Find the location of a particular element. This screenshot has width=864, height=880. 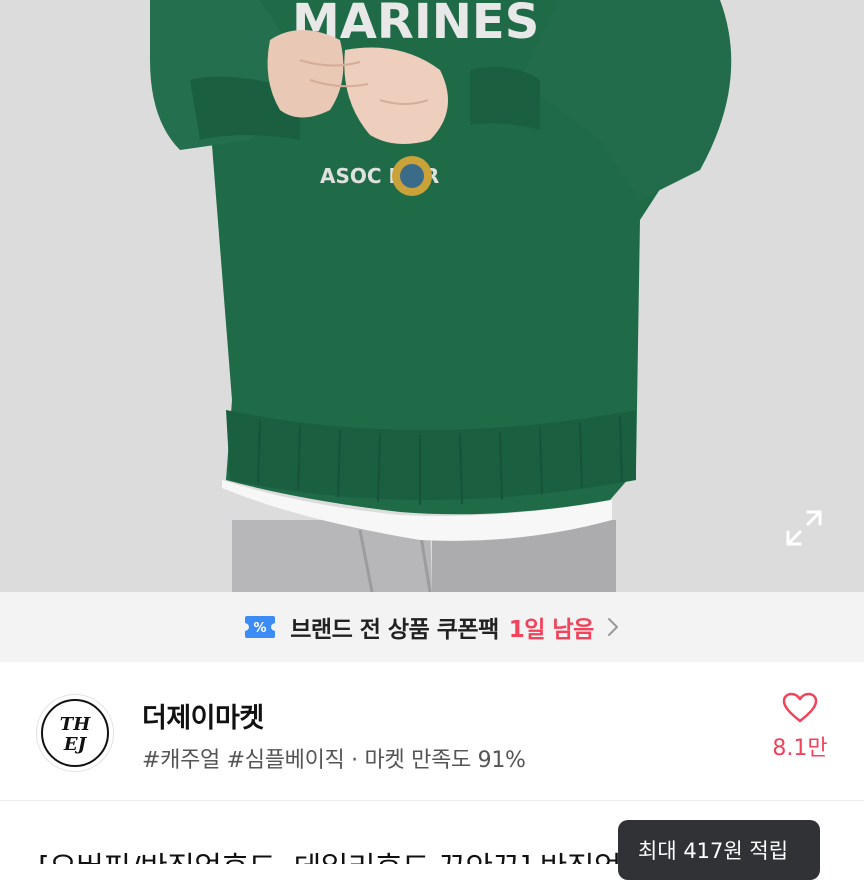

coupon-time-left: 1일 남음 is located at coordinates (551, 630).